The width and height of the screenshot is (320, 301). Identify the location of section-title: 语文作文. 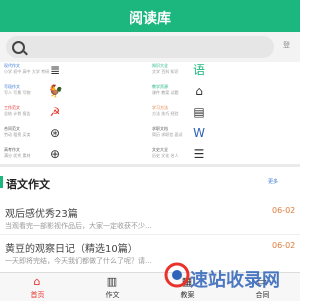
(28, 184).